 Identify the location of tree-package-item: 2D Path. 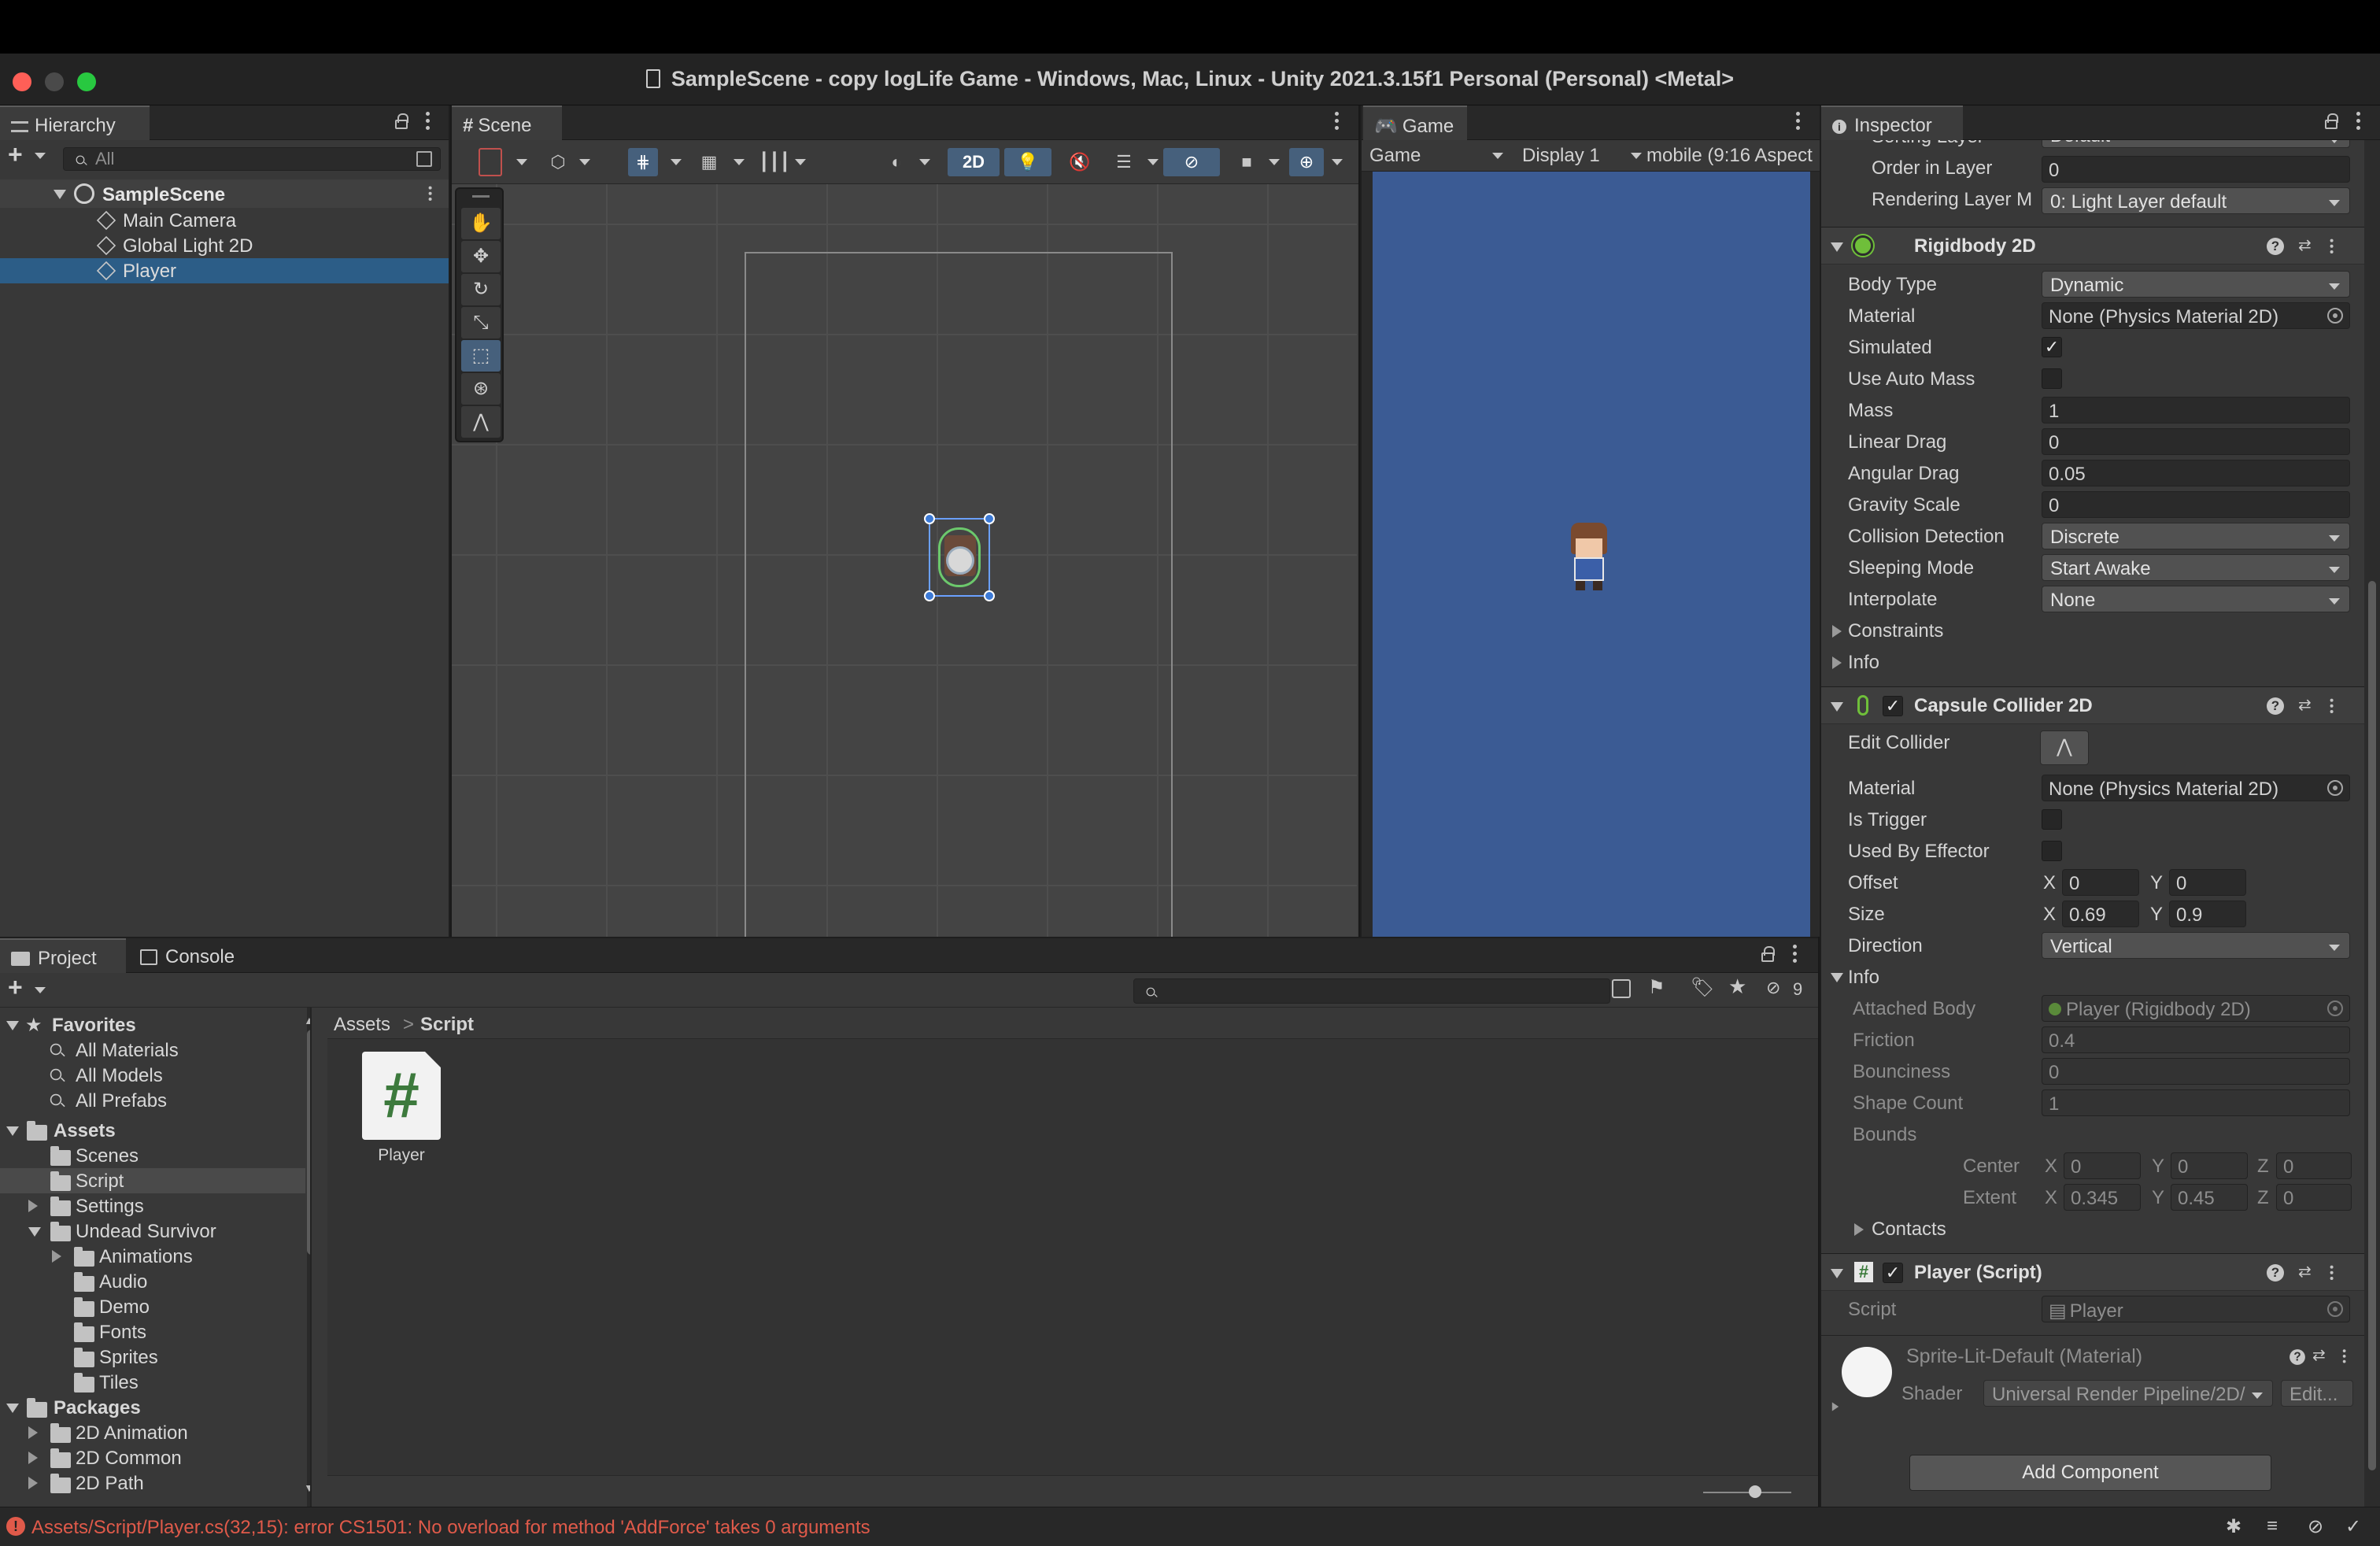
(152, 1483).